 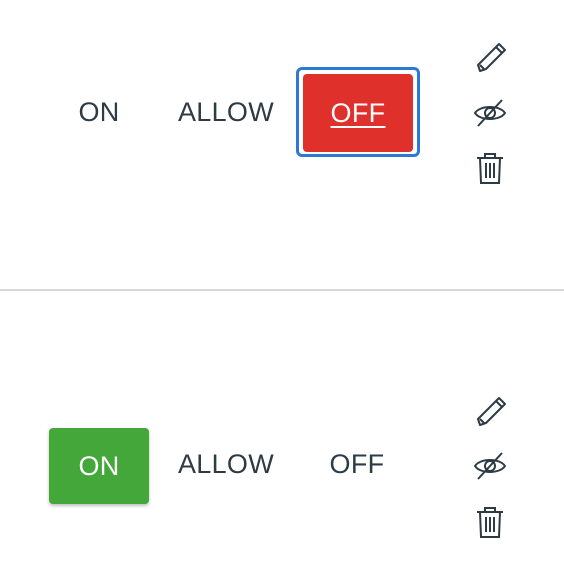 I want to click on option-on-button: ON, so click(x=99, y=112).